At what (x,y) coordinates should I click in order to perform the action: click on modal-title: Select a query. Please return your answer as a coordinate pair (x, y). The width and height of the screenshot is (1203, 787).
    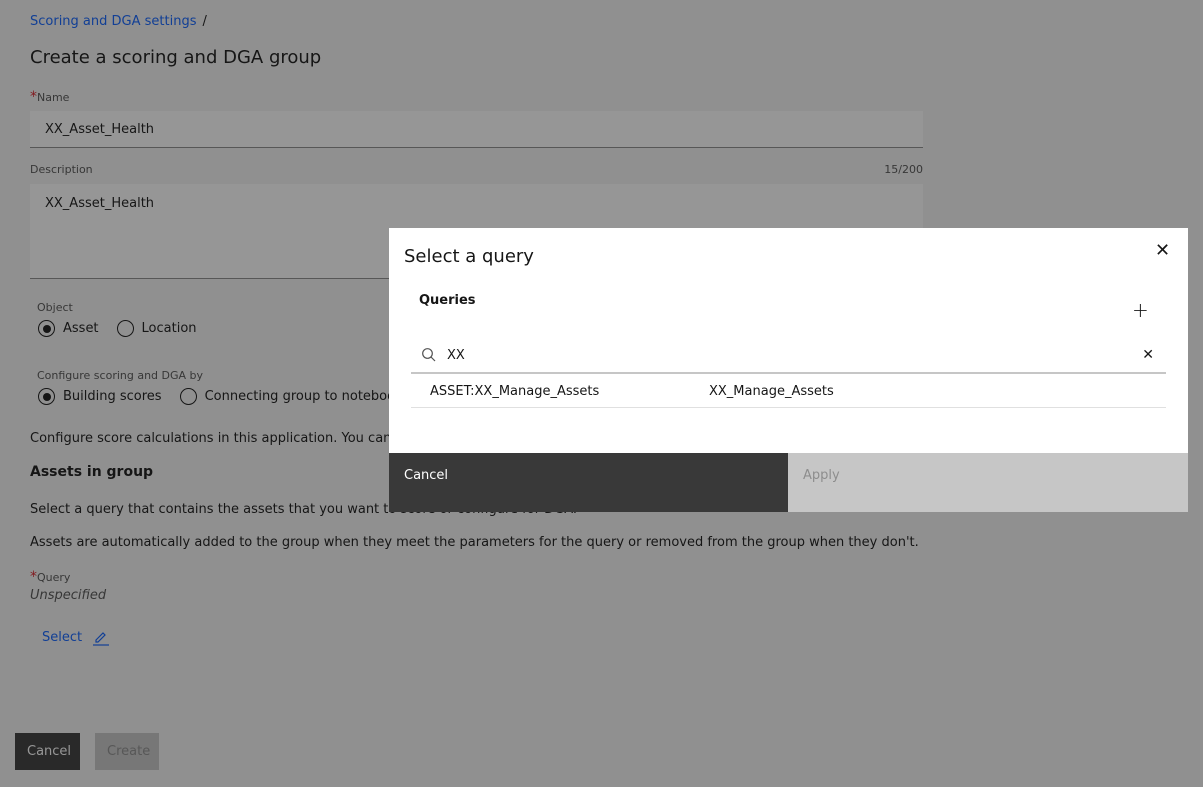
    Looking at the image, I should click on (469, 256).